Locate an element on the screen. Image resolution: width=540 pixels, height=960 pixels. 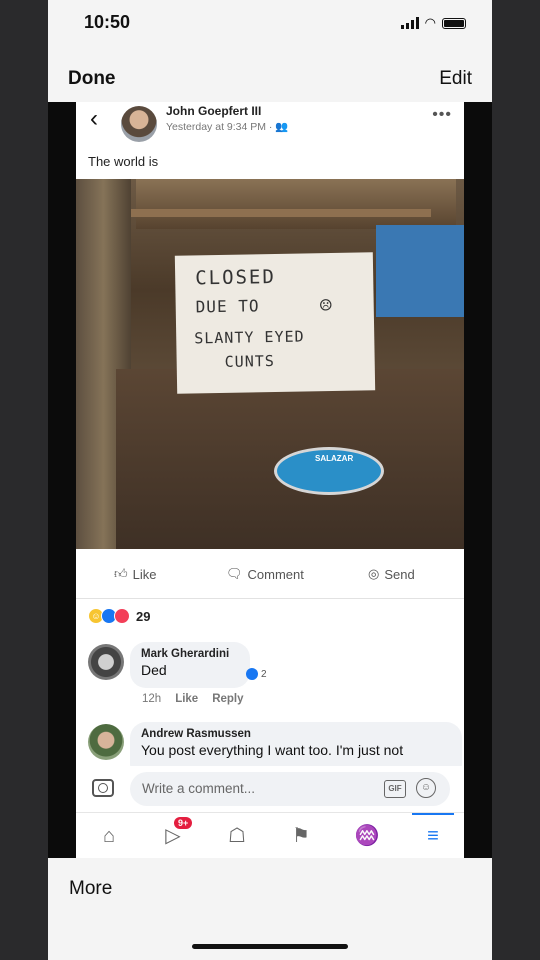
post-actions: 👍︎ Like 🗨︎ Comment ◎ Send is located at coordinates (270, 579).